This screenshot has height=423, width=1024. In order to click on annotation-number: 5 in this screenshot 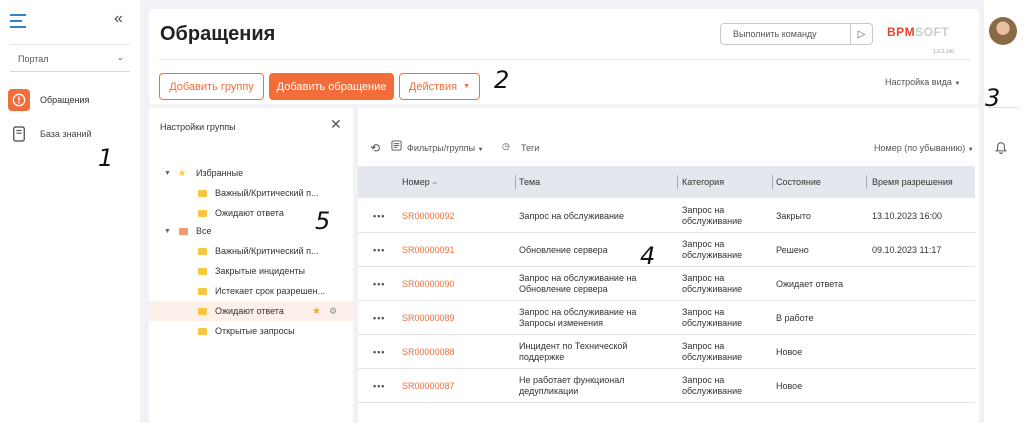, I will do `click(323, 221)`.